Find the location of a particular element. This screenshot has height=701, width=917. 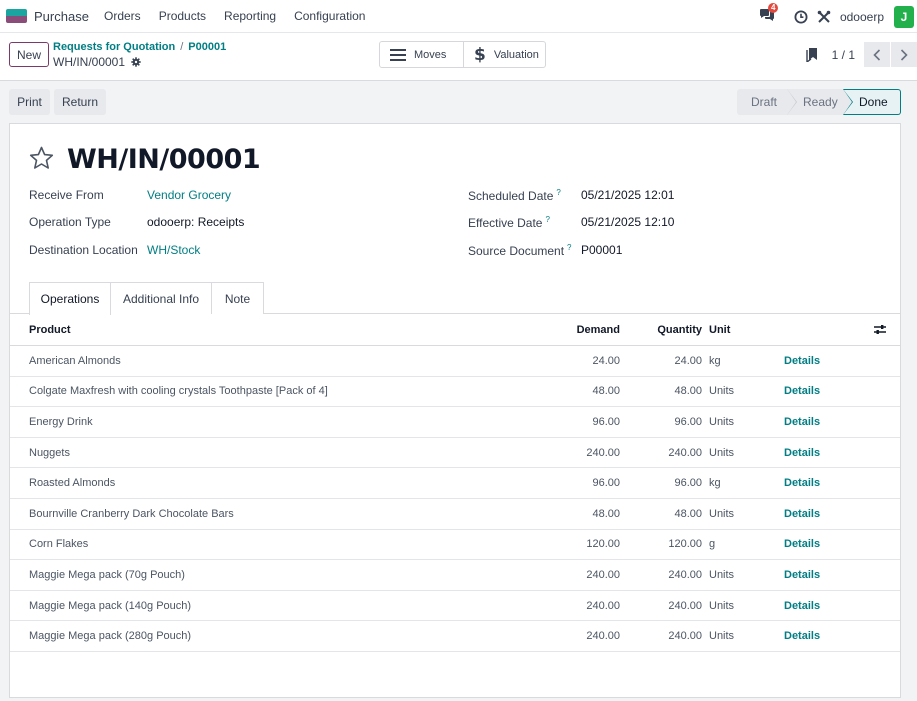

table-row: Nuggets 240.00 240.00 Units Details is located at coordinates (455, 453).